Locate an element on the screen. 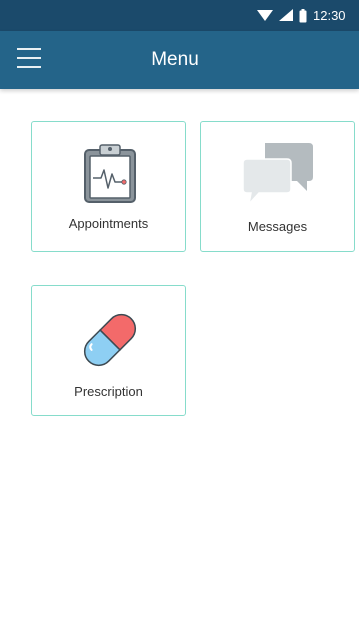  app-bar: Menu is located at coordinates (179, 60).